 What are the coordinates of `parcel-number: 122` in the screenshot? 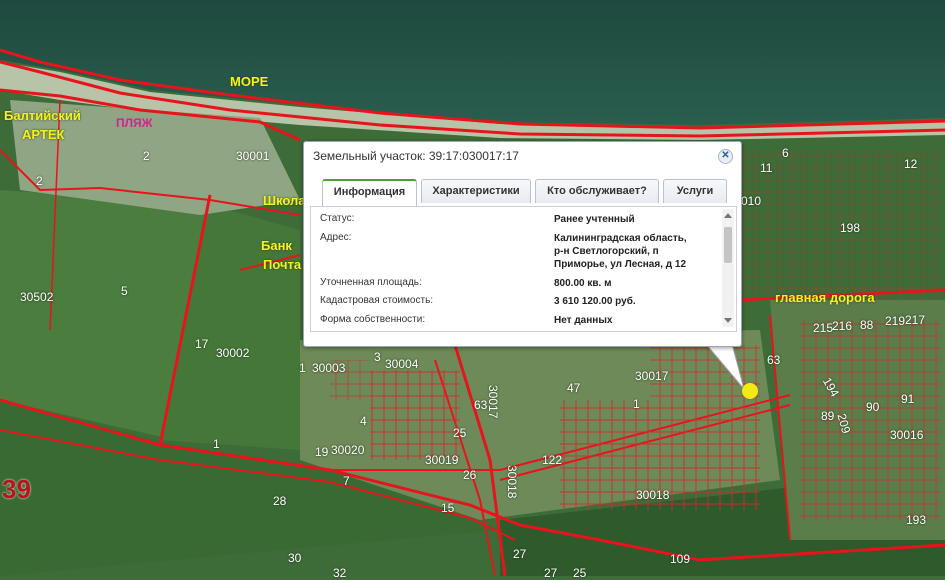 It's located at (552, 460).